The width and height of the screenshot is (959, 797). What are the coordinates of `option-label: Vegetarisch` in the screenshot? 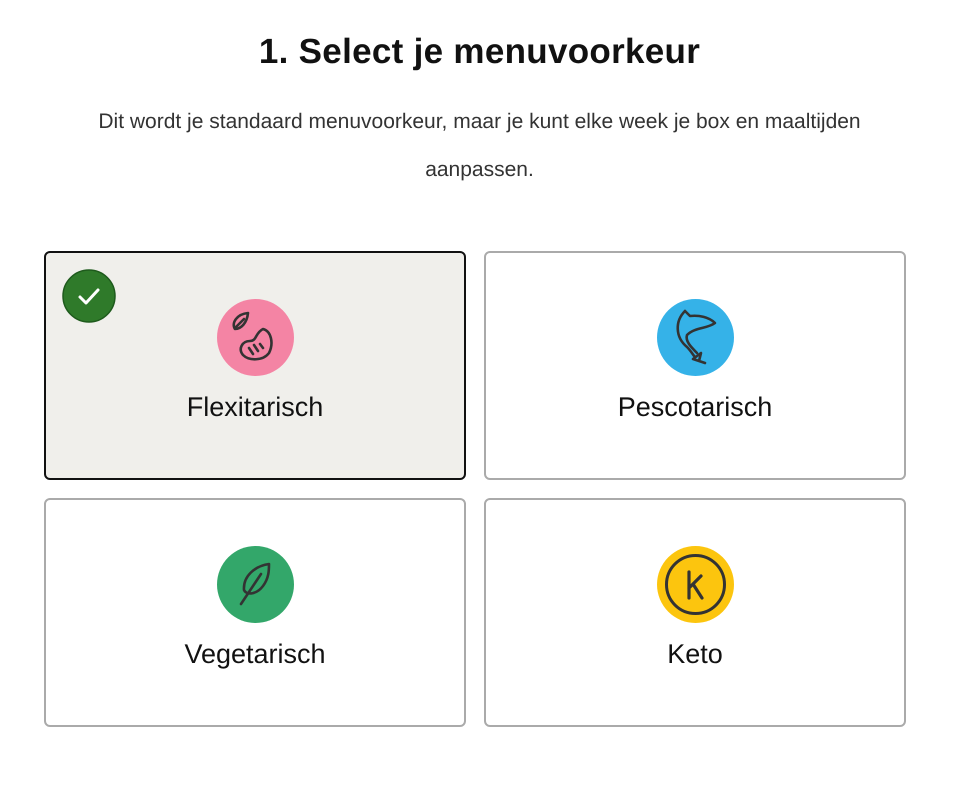 It's located at (255, 654).